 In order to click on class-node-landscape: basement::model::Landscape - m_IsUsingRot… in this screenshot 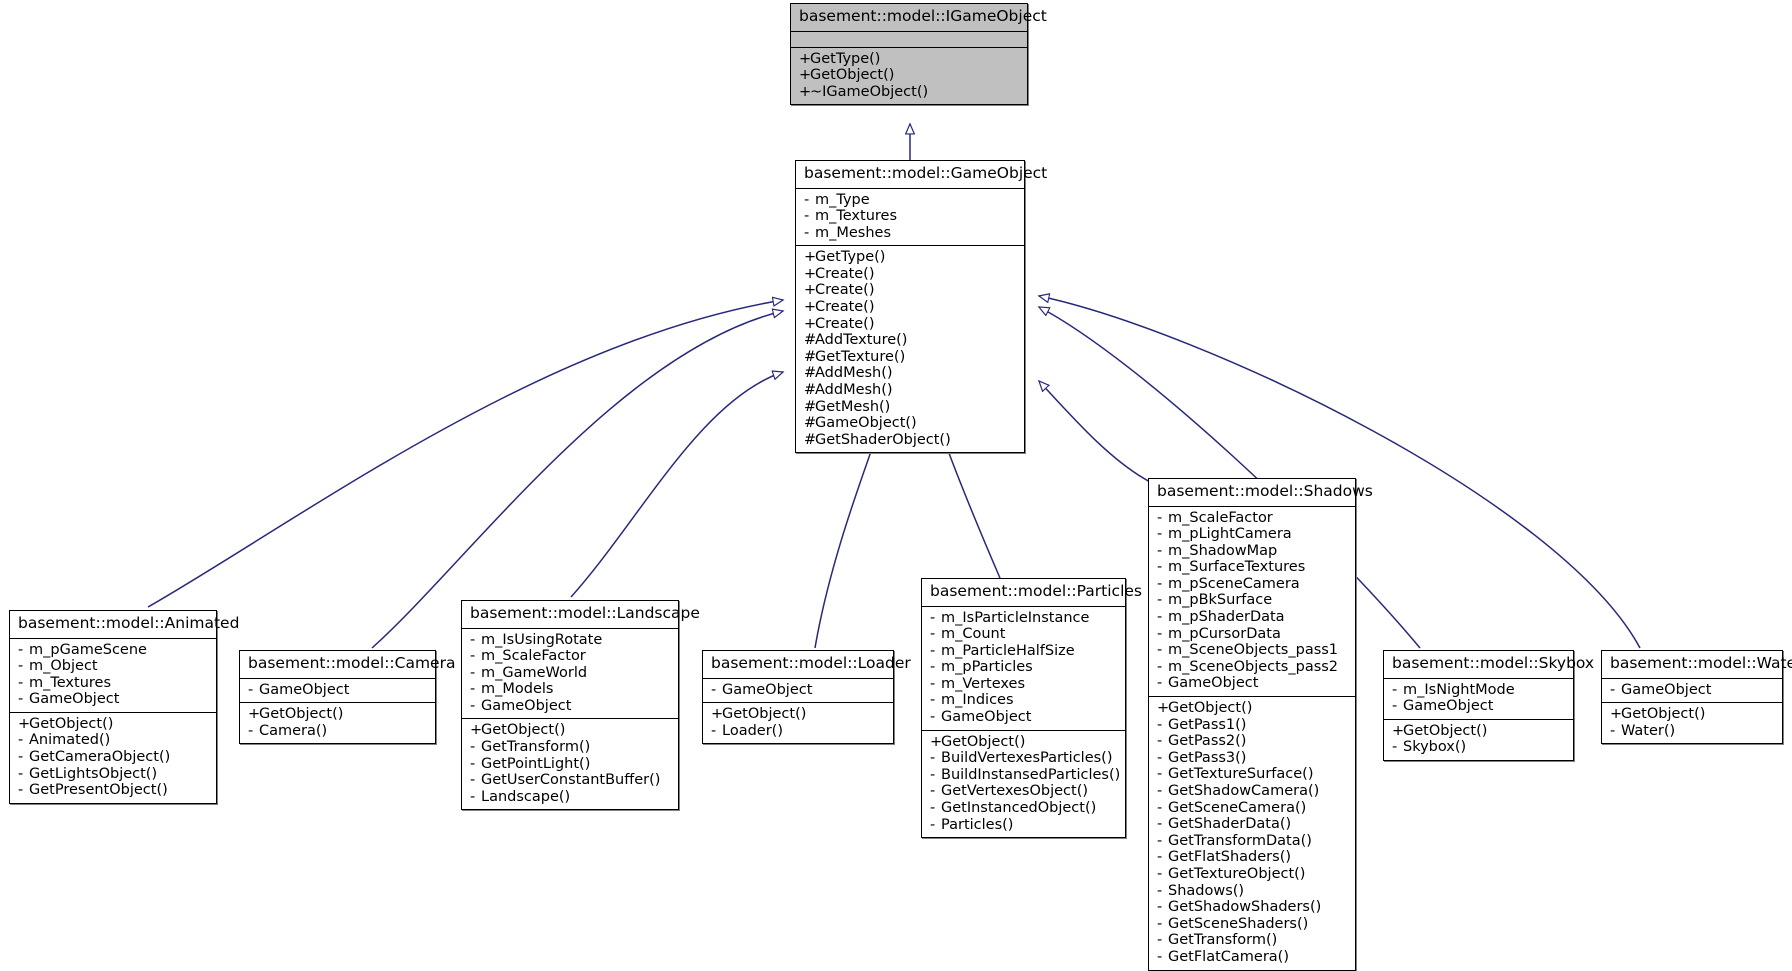, I will do `click(580, 705)`.